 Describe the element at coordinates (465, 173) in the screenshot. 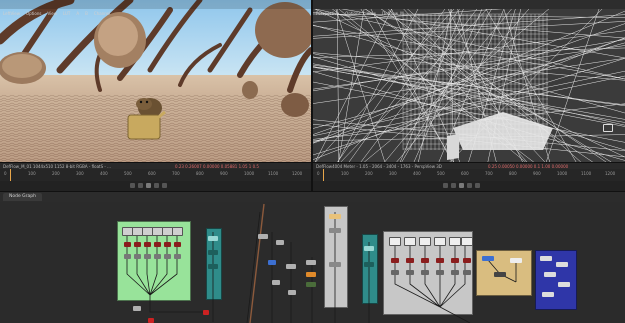

I see `ruler-tick: 600` at that location.